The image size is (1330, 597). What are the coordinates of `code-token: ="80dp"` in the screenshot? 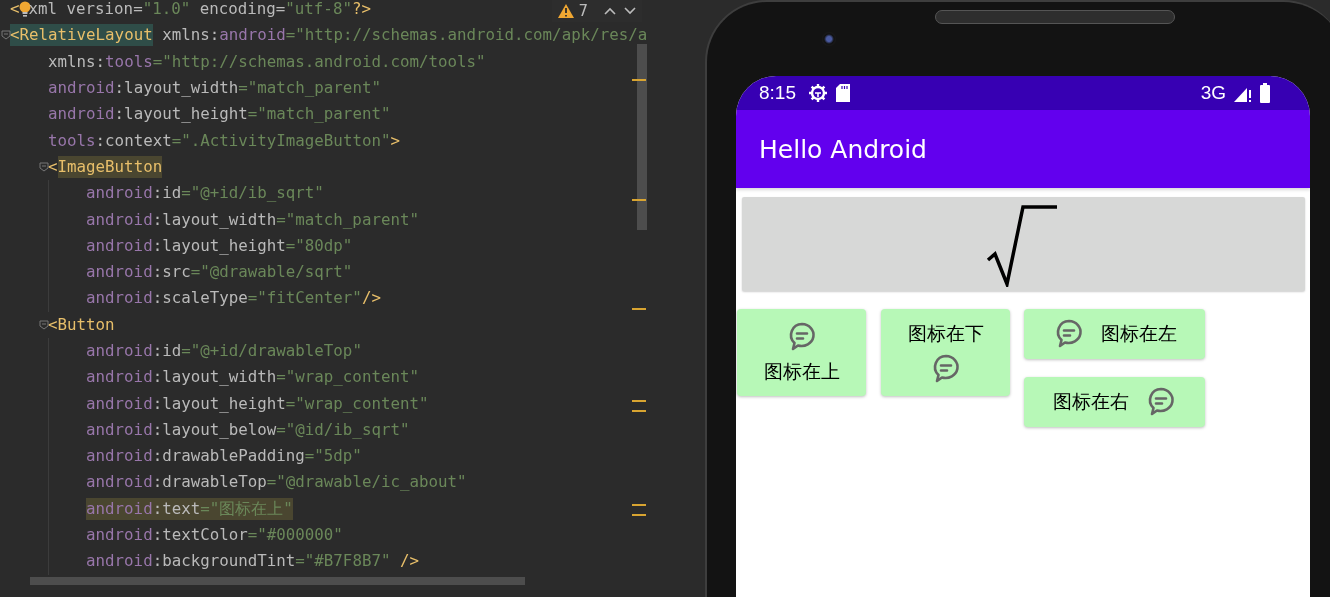 It's located at (319, 245).